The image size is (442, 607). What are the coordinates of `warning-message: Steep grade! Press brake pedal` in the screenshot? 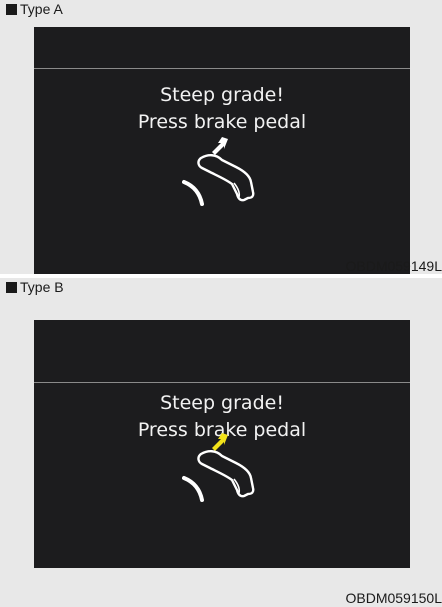 It's located at (222, 109).